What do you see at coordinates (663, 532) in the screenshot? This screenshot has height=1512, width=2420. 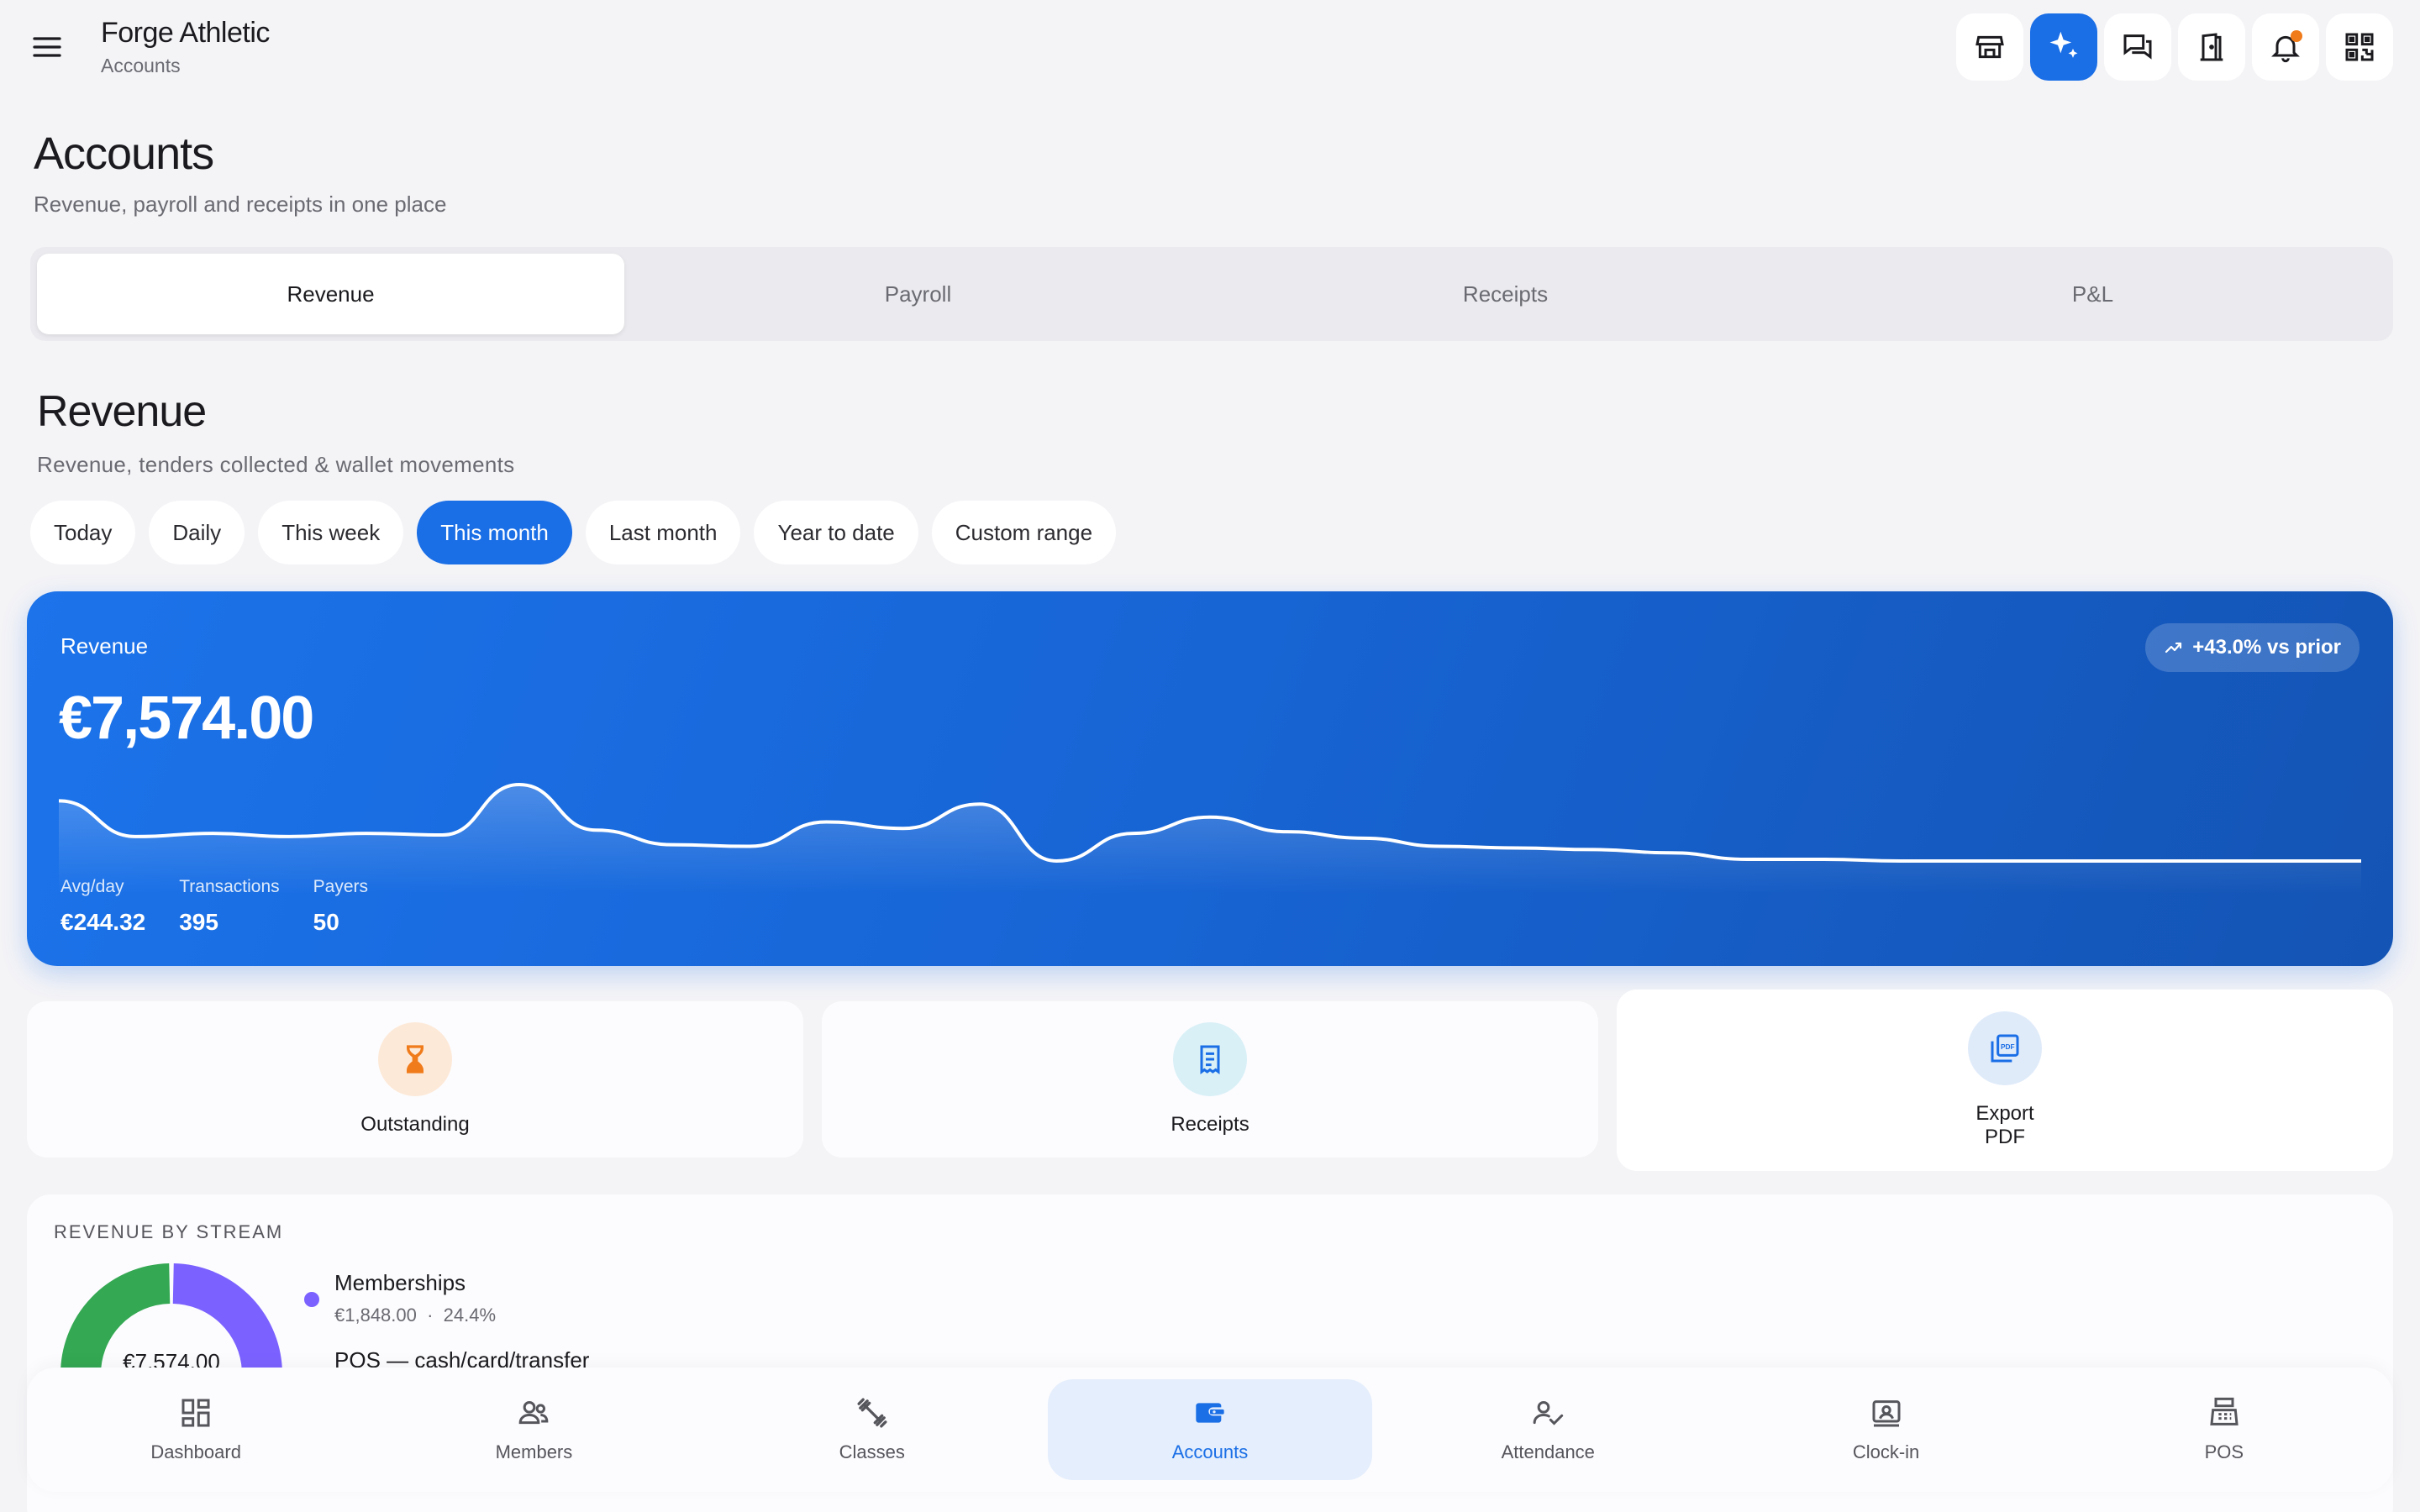 I see `range-chip-last-month: Last month` at bounding box center [663, 532].